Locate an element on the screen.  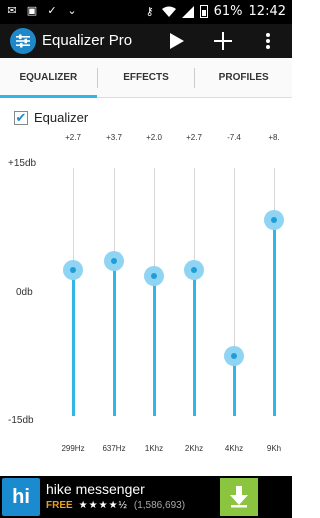
clock: 12:42 is located at coordinates (267, 11).